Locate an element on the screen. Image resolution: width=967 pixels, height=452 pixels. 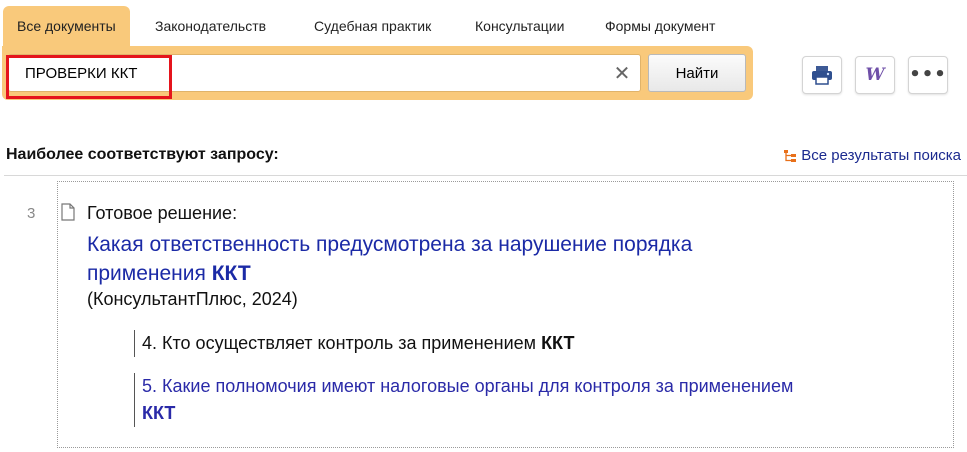
more-icon: ••• is located at coordinates (928, 74).